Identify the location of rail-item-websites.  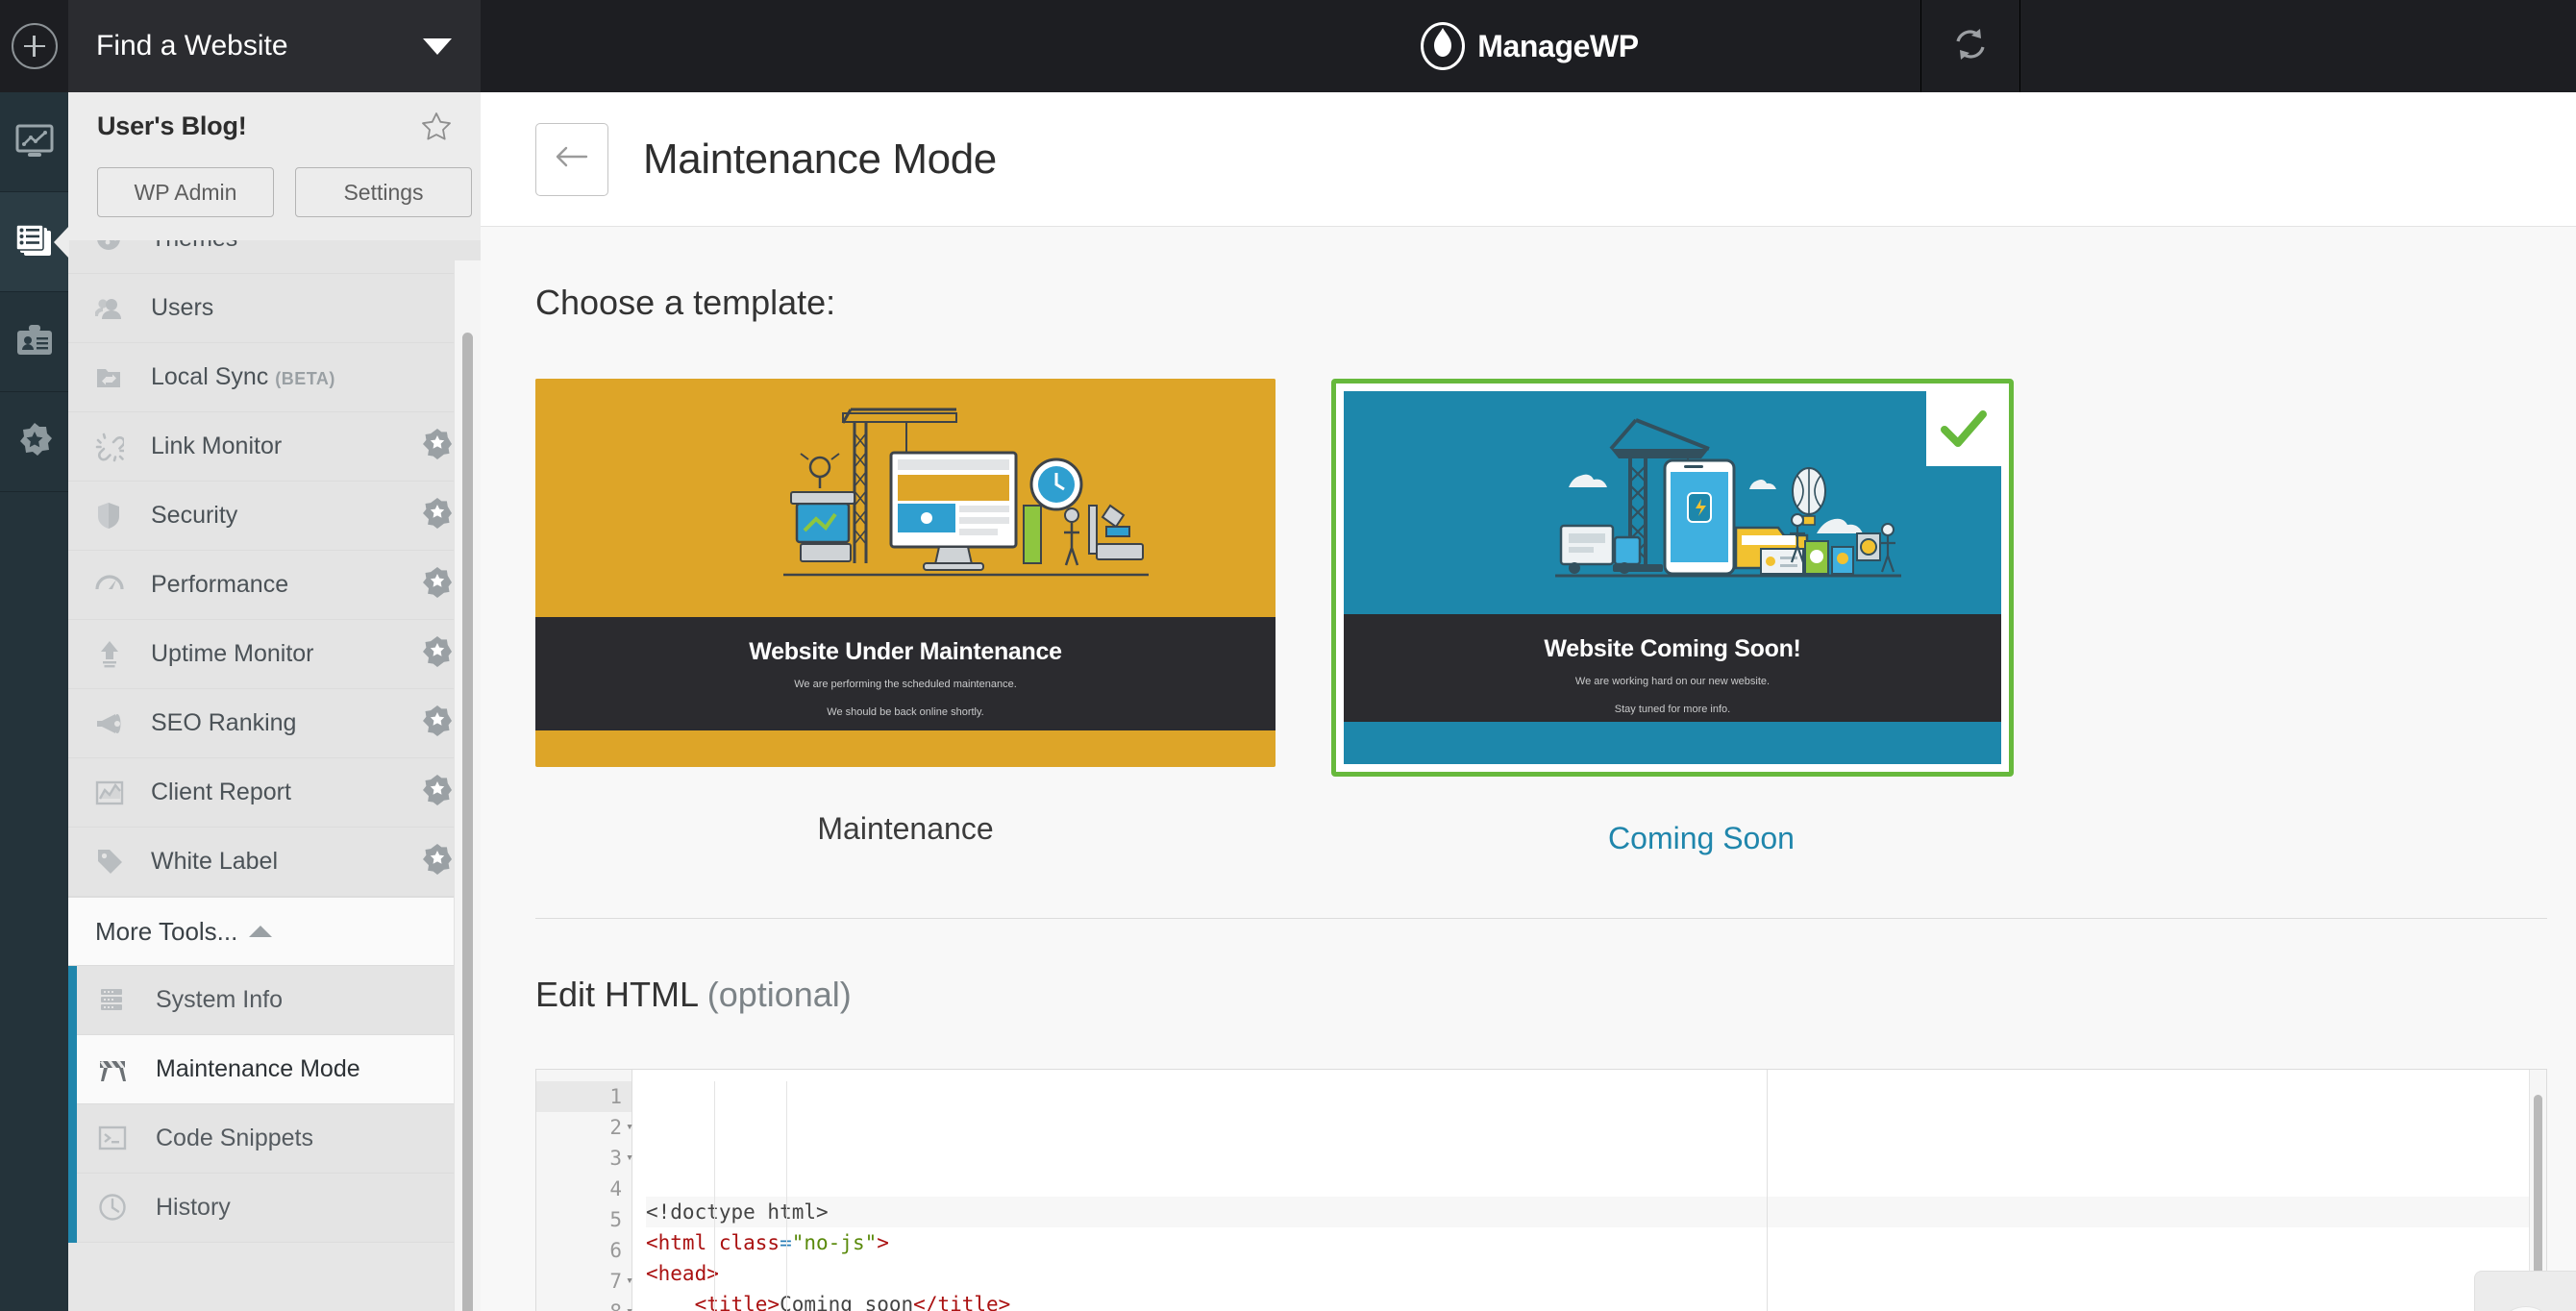
(35, 242).